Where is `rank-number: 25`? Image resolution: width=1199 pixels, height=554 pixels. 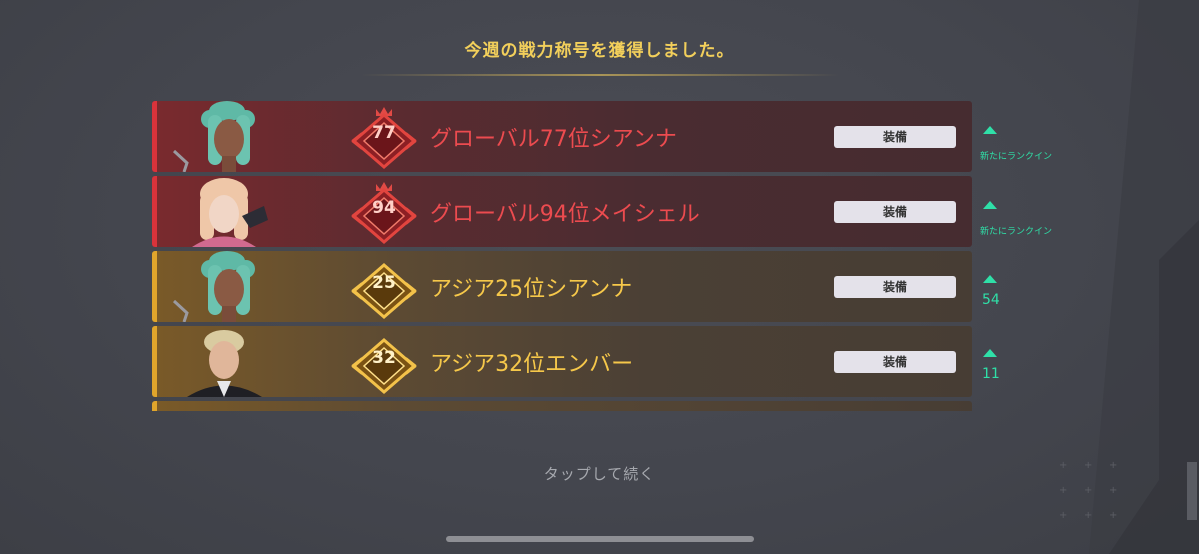
rank-number: 25 is located at coordinates (384, 283).